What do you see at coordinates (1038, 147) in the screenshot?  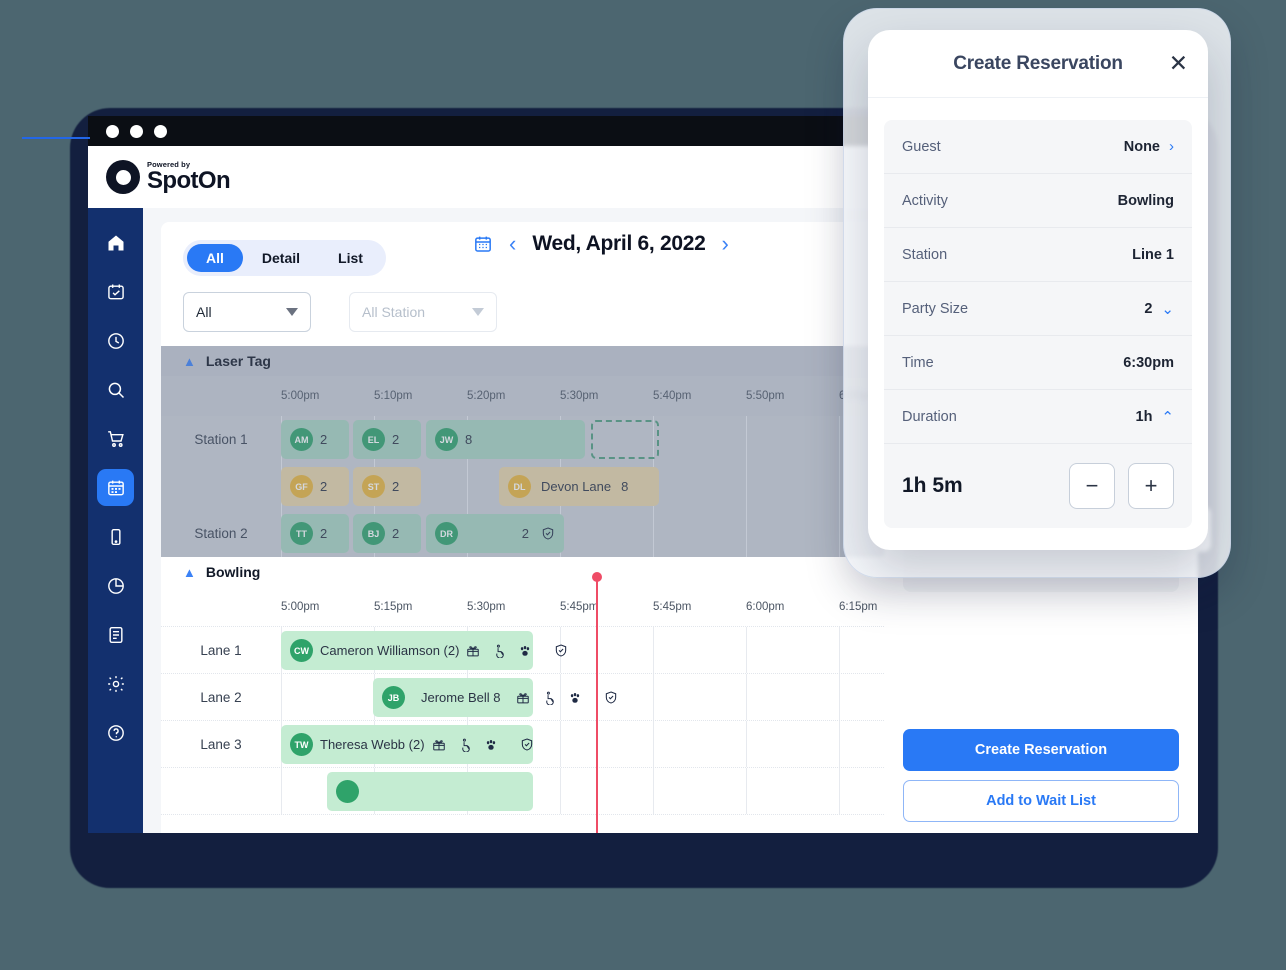 I see `field-guest: Guest None ›` at bounding box center [1038, 147].